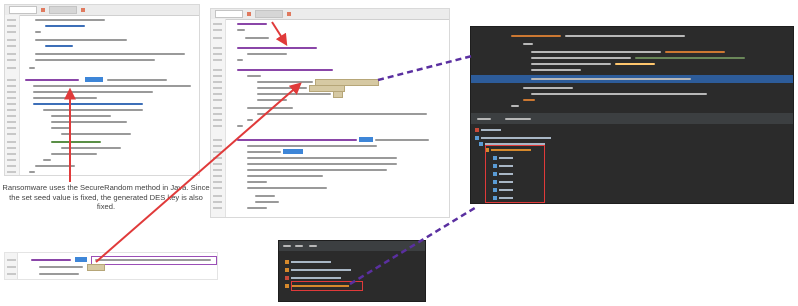 This screenshot has width=798, height=306. What do you see at coordinates (279, 34) in the screenshot?
I see `red-arrow` at bounding box center [279, 34].